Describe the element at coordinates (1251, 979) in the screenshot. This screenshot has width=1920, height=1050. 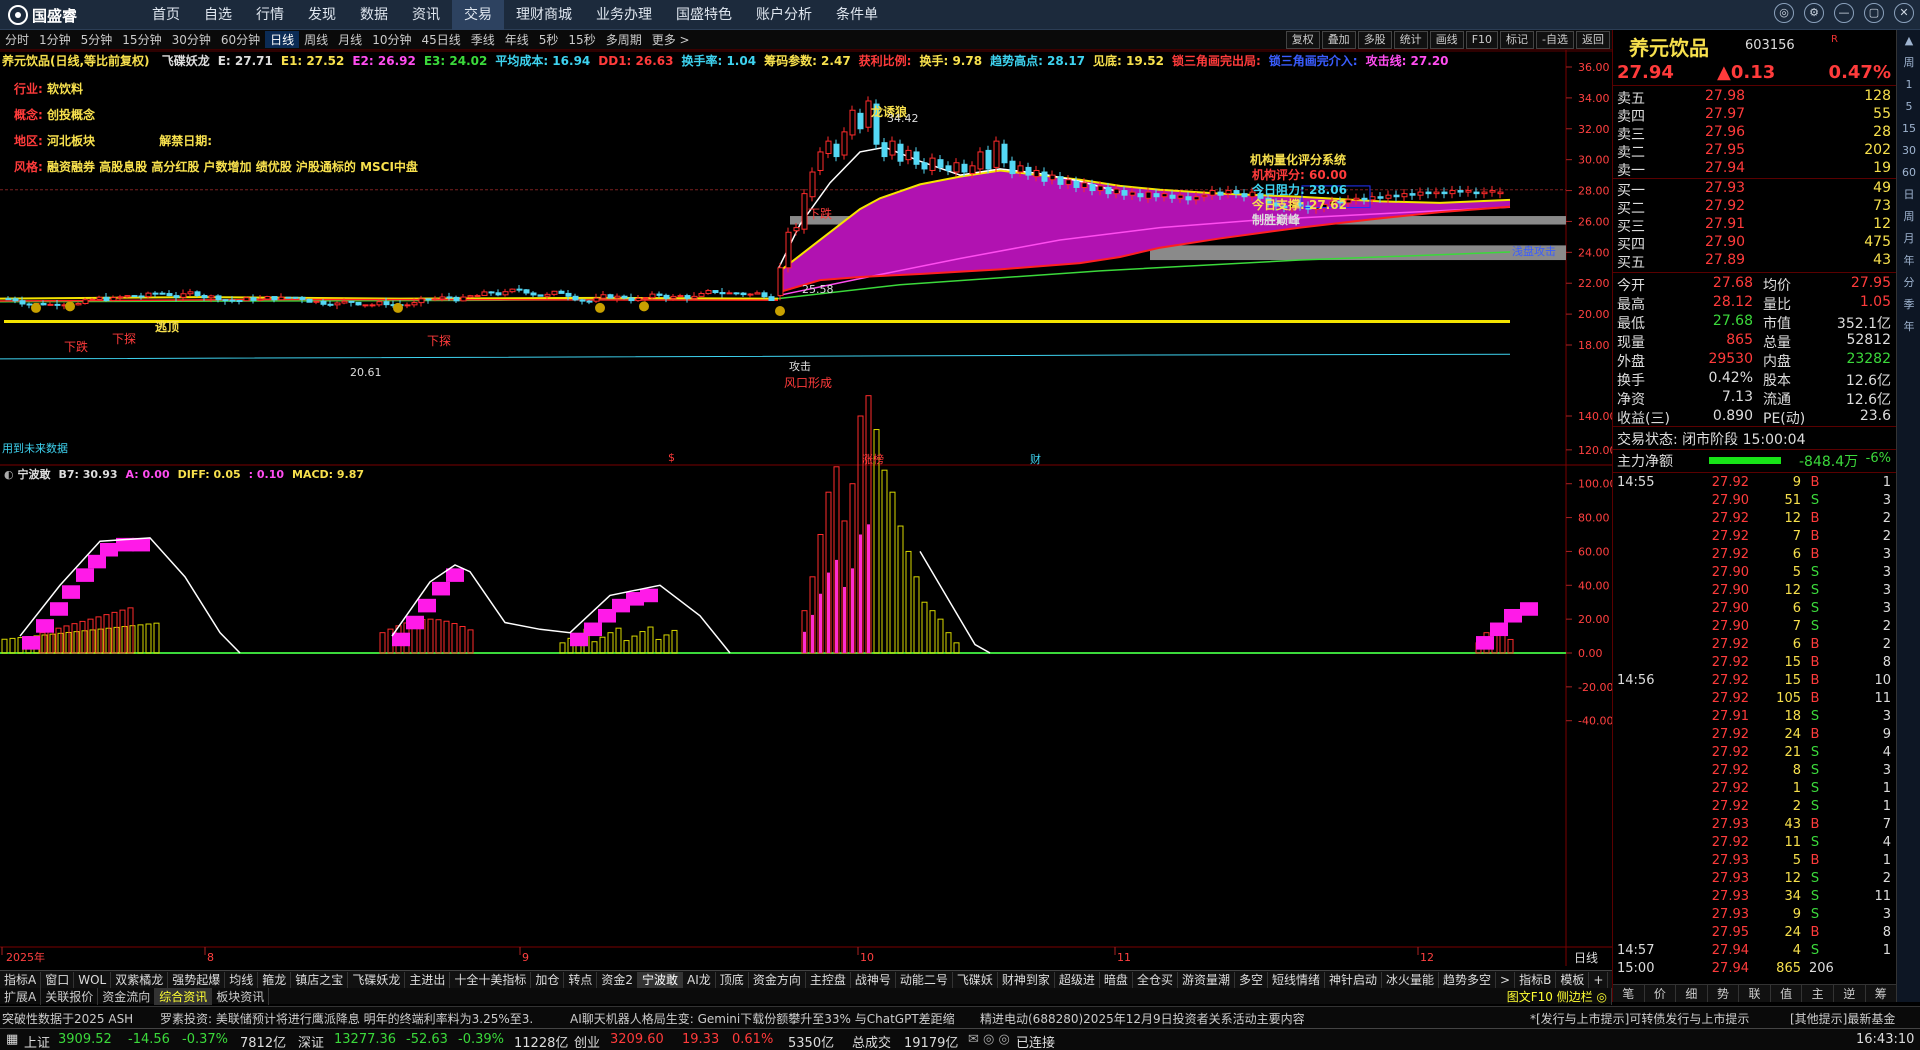
I see `indicator-tab: 多空` at that location.